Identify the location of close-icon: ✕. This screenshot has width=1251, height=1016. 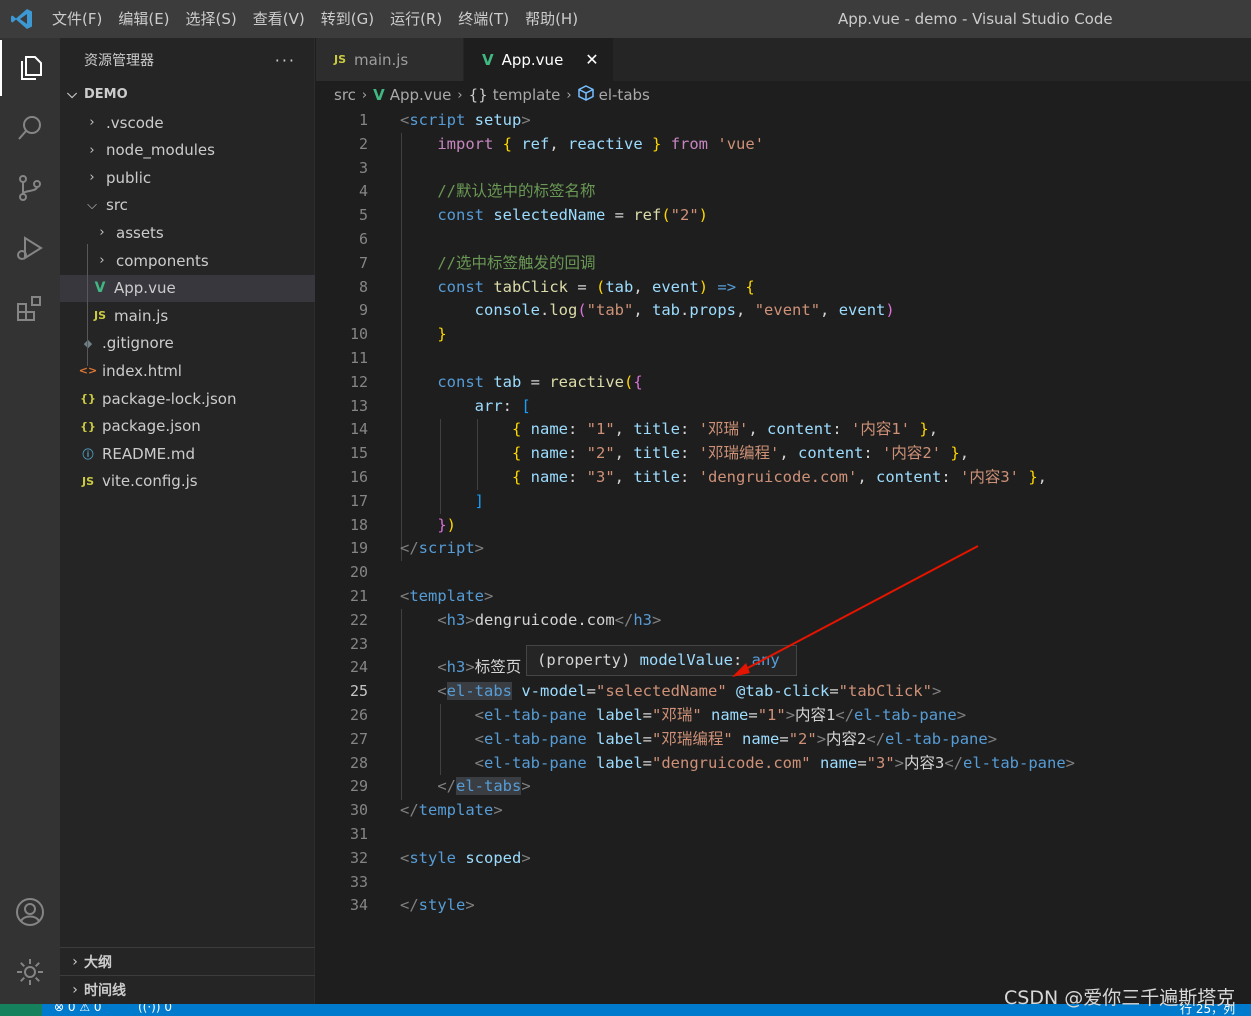
(591, 59).